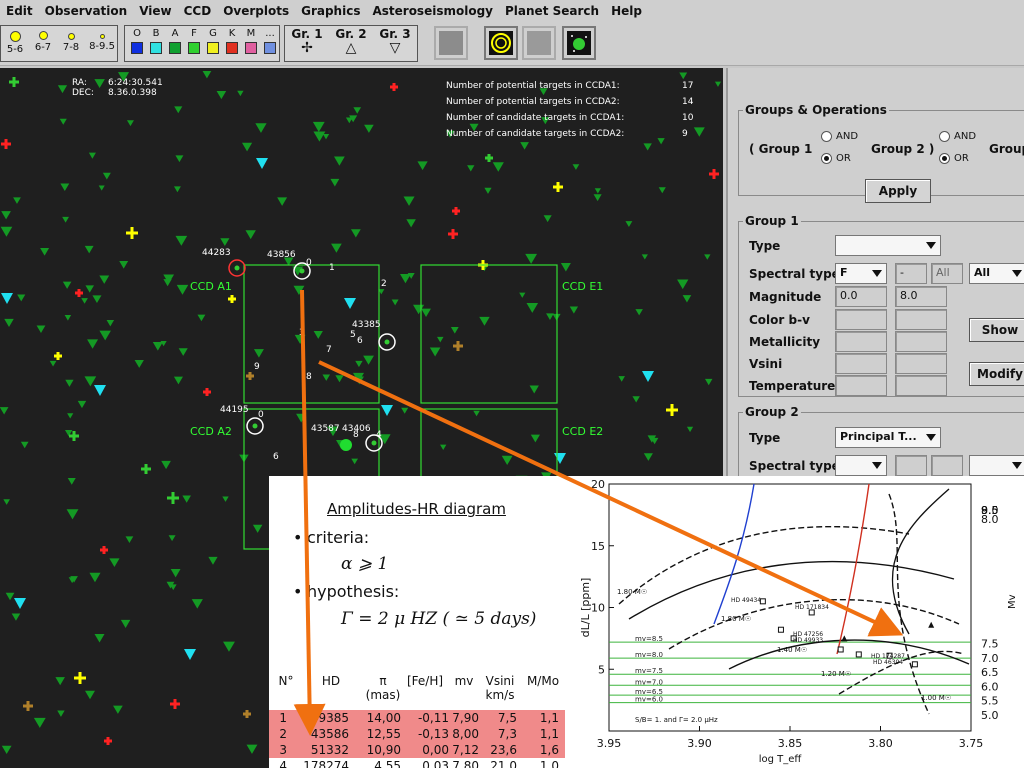  Describe the element at coordinates (921, 319) in the screenshot. I see `color-max-field` at that location.